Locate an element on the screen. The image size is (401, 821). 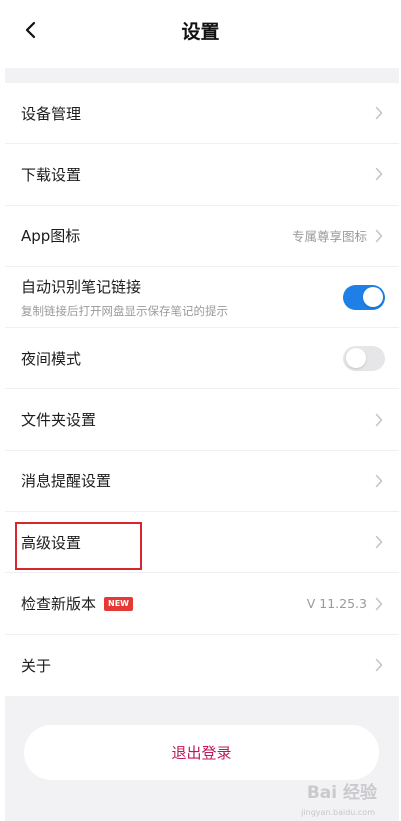
version-value: V 11.25.3 is located at coordinates (336, 604).